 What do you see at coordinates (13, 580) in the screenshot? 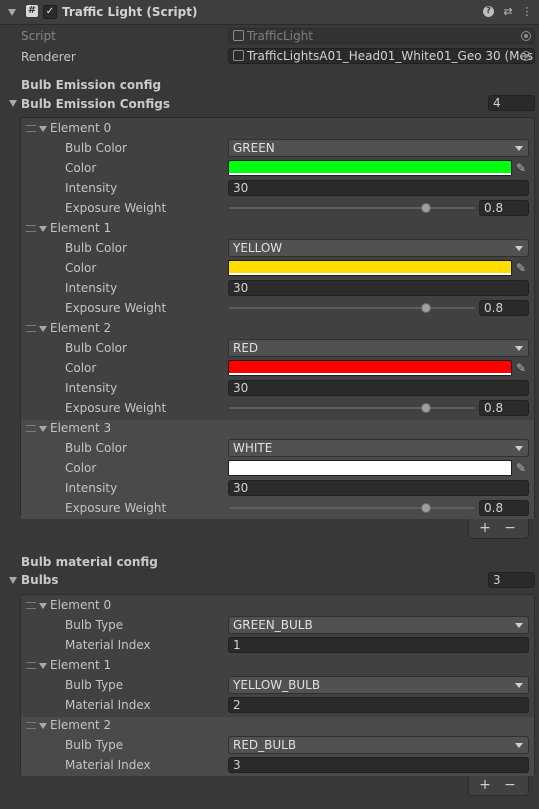
I see `bulbs-list-foldout-icon` at bounding box center [13, 580].